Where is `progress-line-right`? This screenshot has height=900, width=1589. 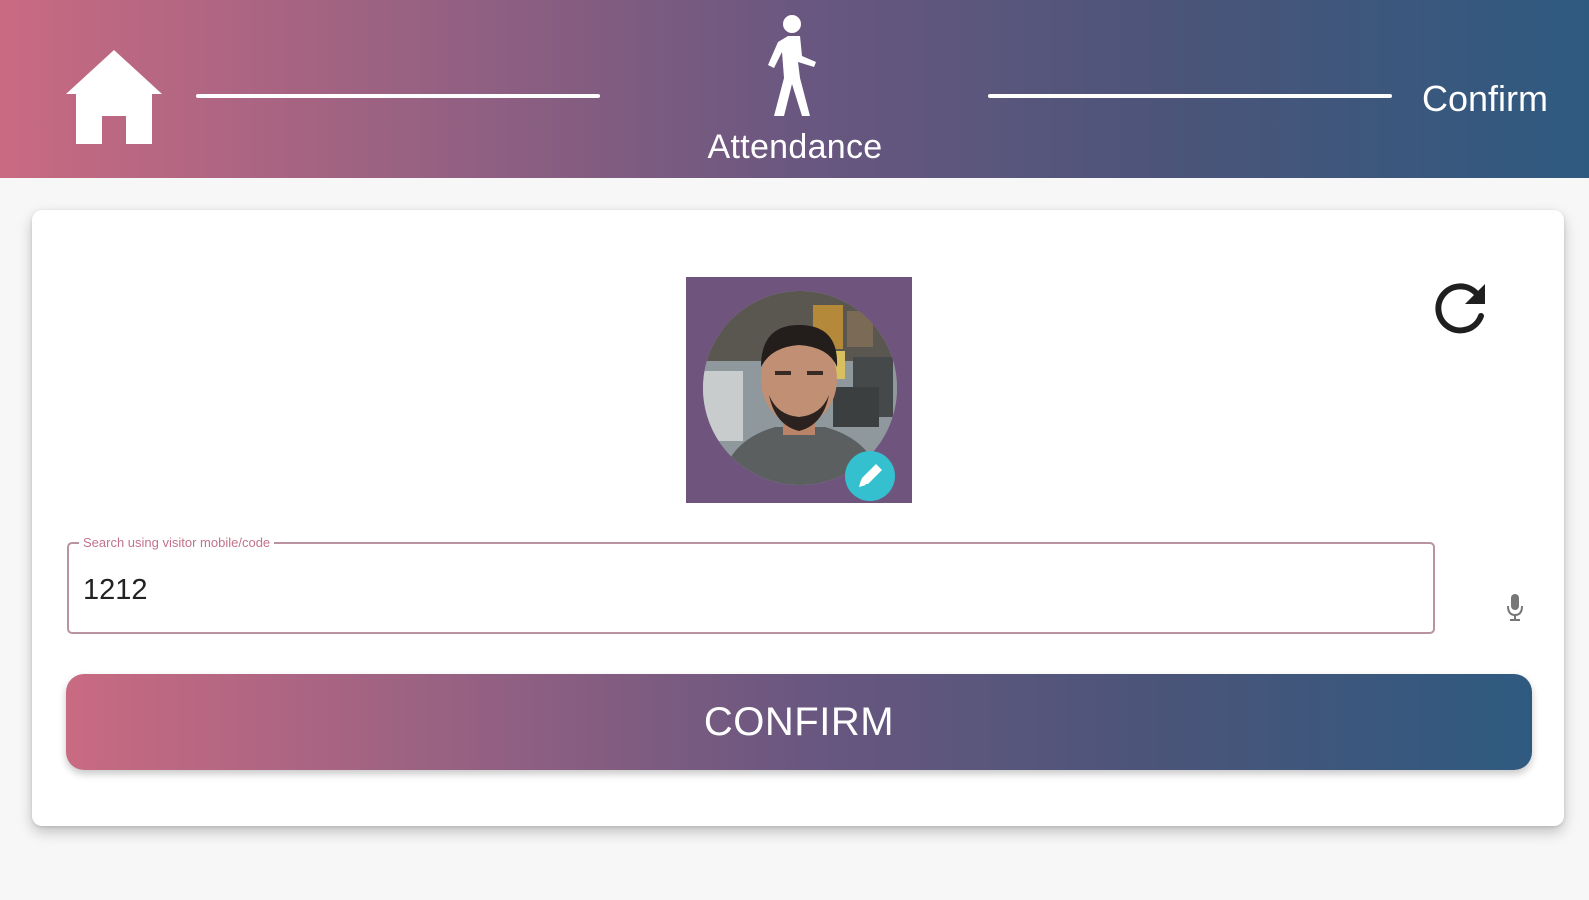 progress-line-right is located at coordinates (1190, 96).